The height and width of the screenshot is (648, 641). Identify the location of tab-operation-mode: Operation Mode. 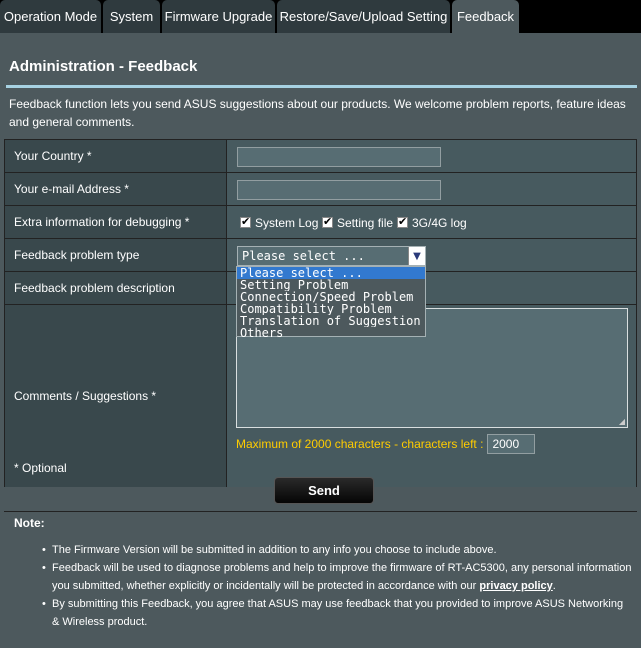
(50, 16).